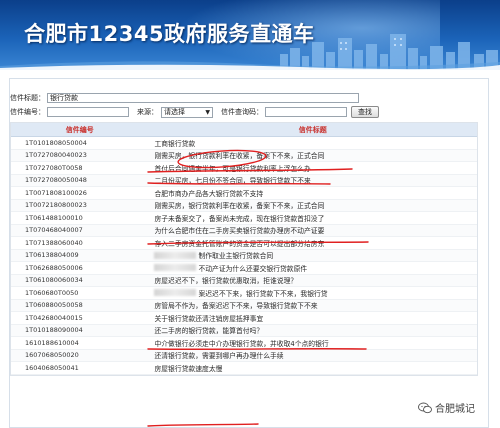  I want to click on letter-number: 1T071388060040, so click(54, 242).